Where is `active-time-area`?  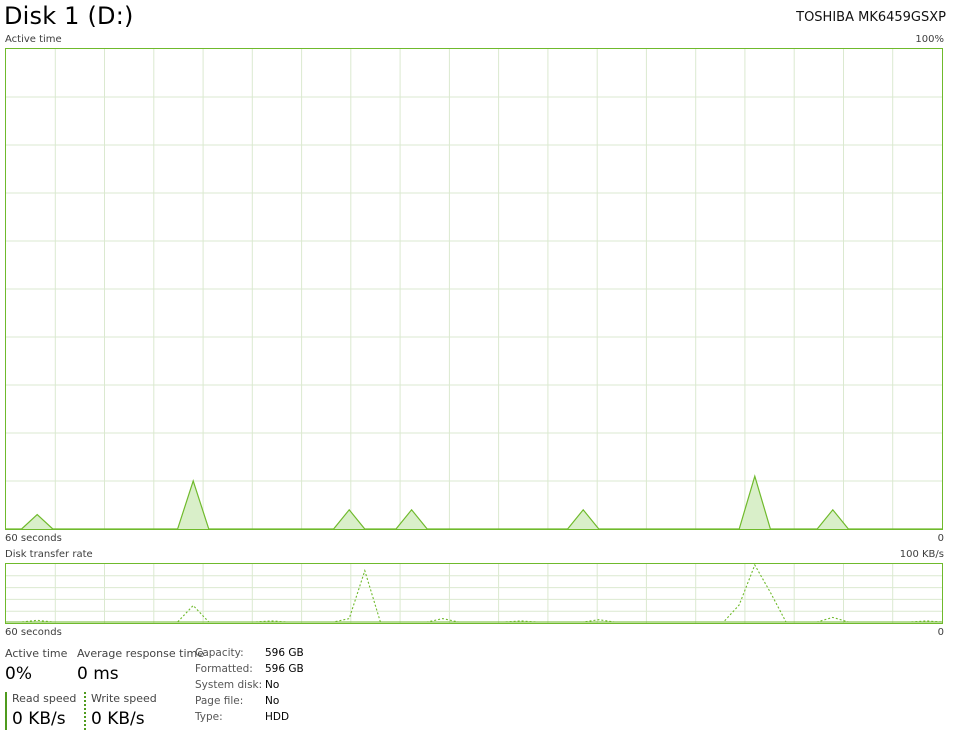 active-time-area is located at coordinates (474, 502).